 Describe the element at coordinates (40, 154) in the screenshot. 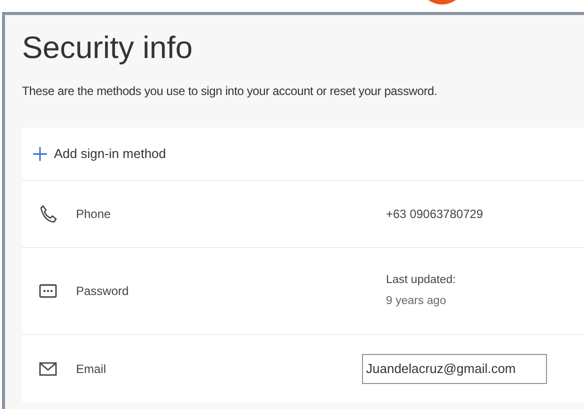

I see `plus-icon` at that location.